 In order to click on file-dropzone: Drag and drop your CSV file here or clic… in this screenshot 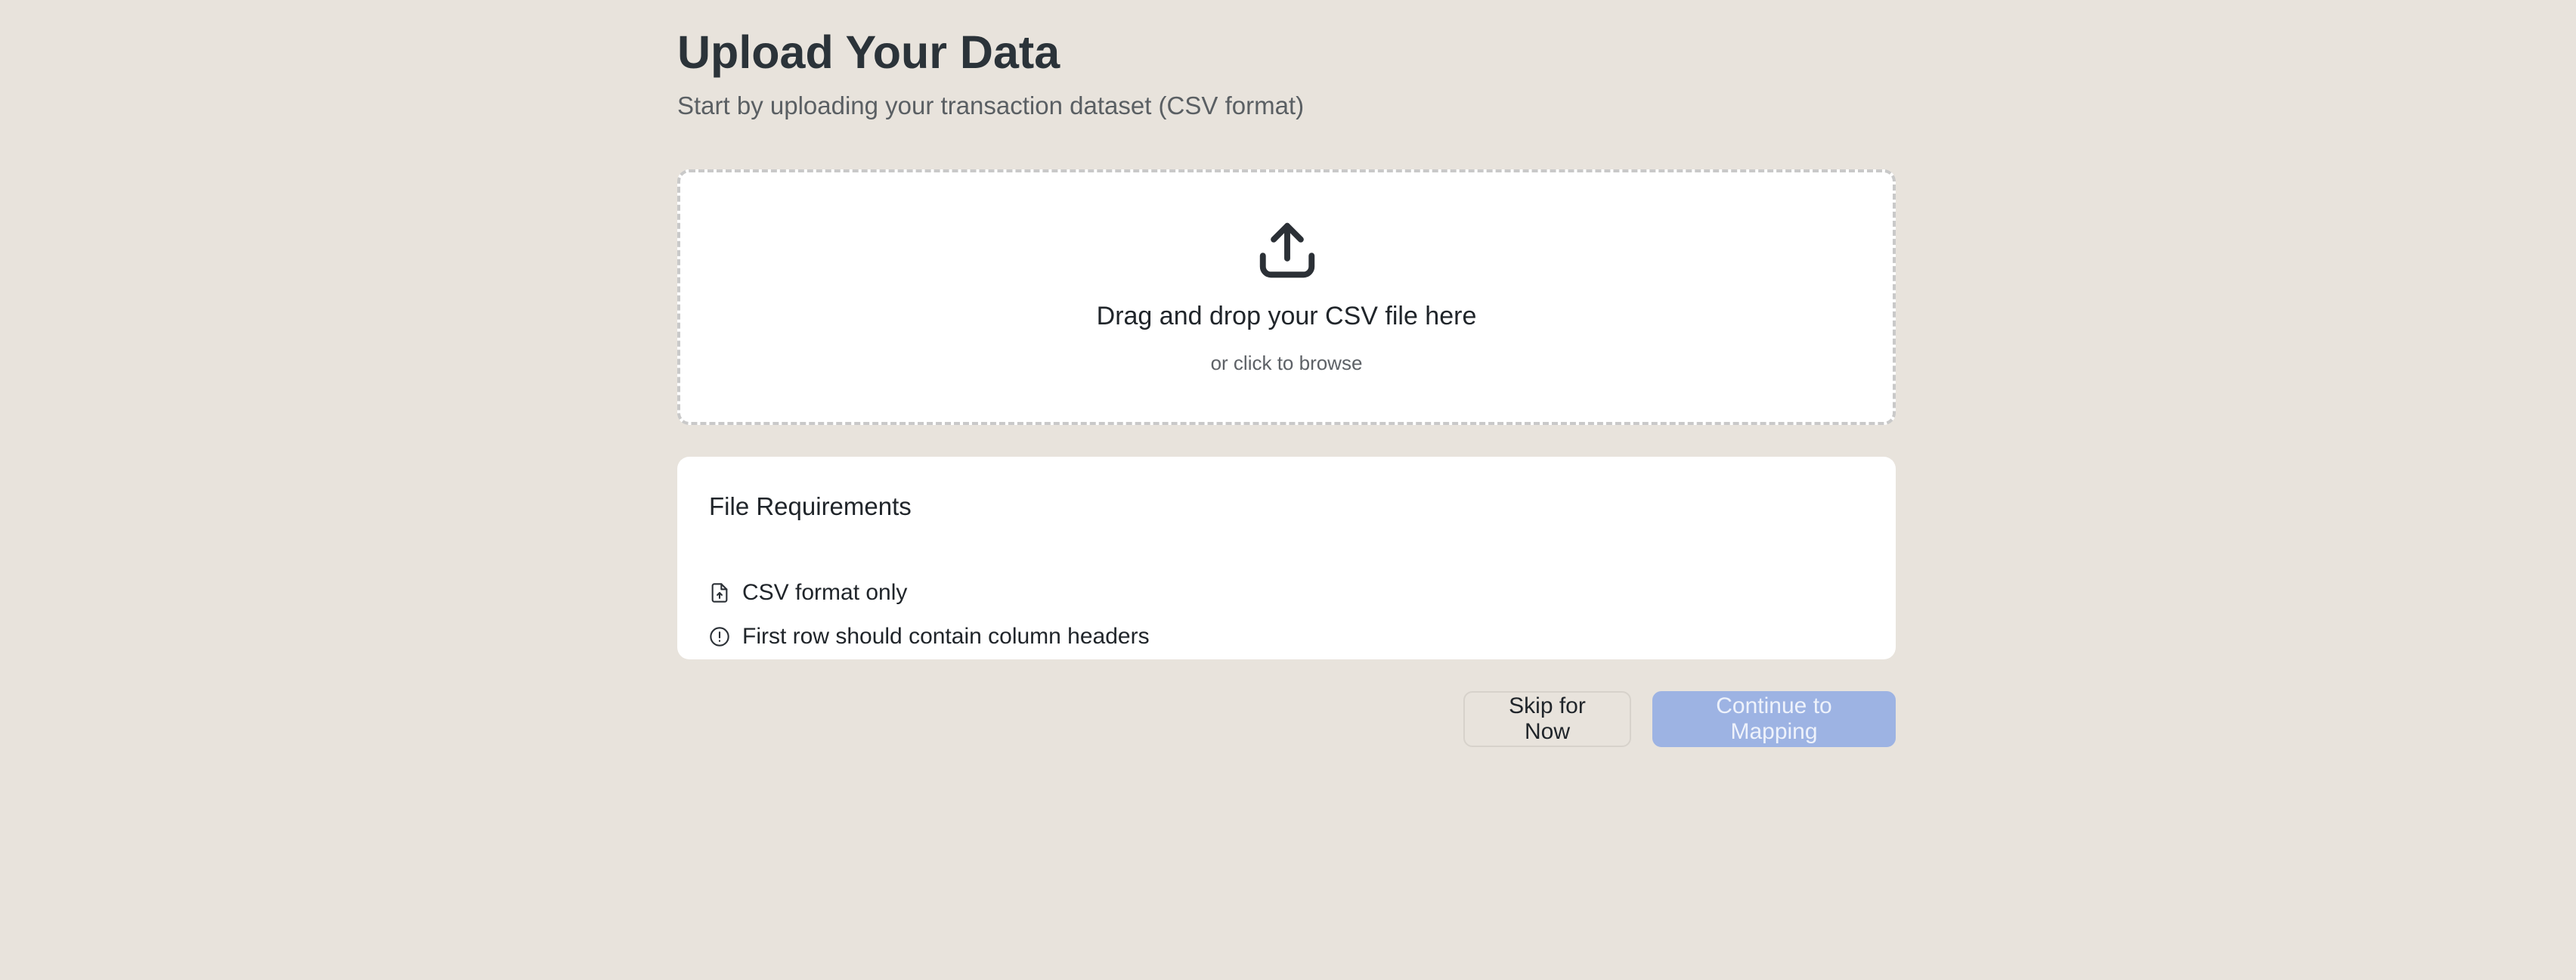, I will do `click(1286, 297)`.